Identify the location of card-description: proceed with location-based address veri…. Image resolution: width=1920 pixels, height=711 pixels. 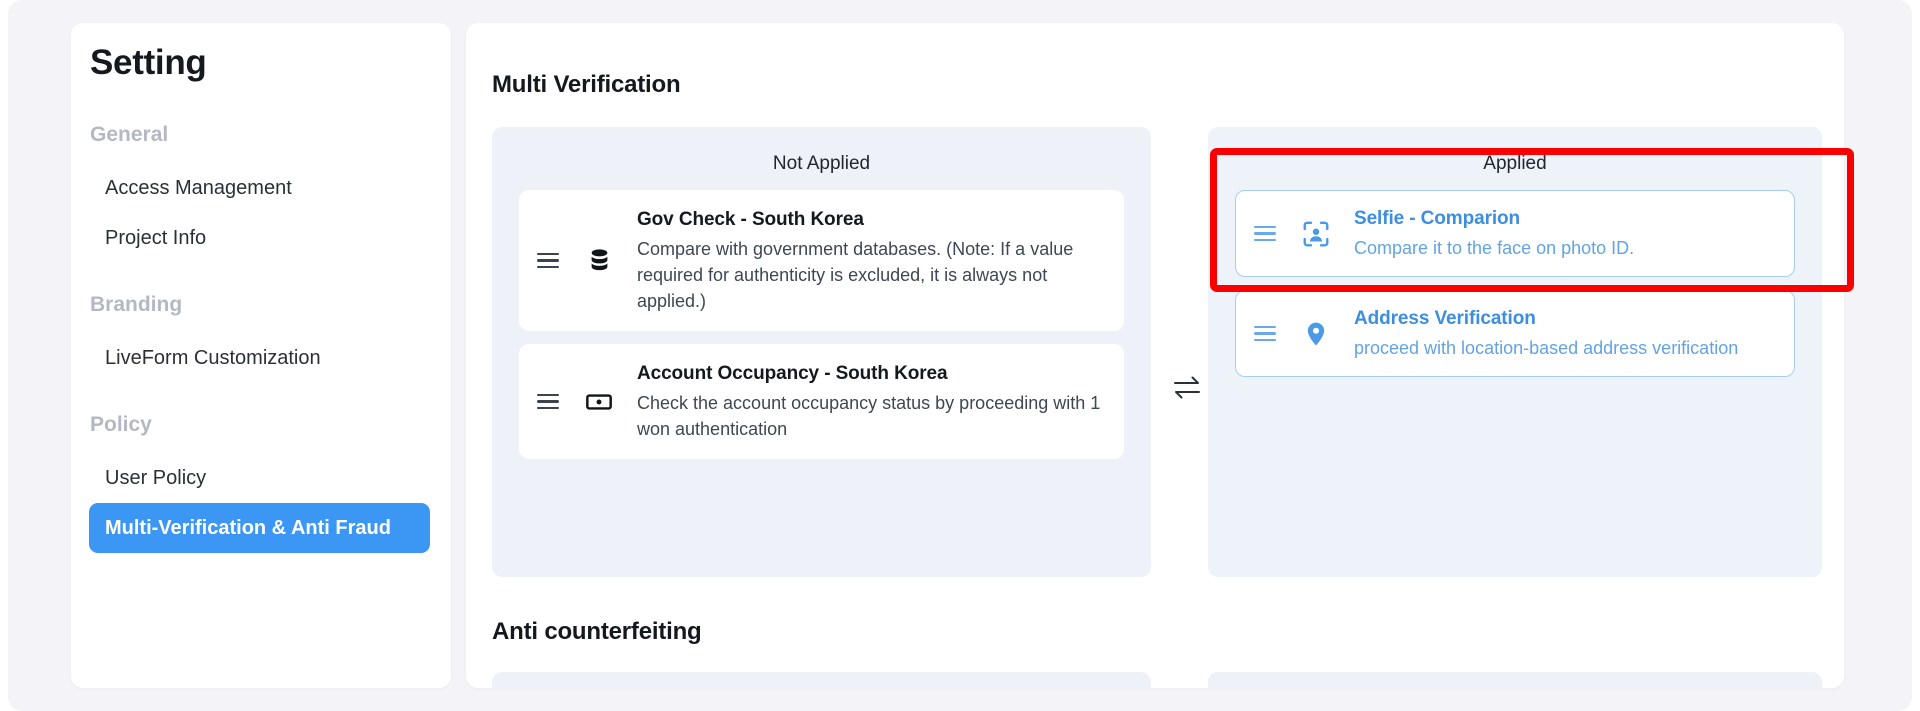
(1546, 348).